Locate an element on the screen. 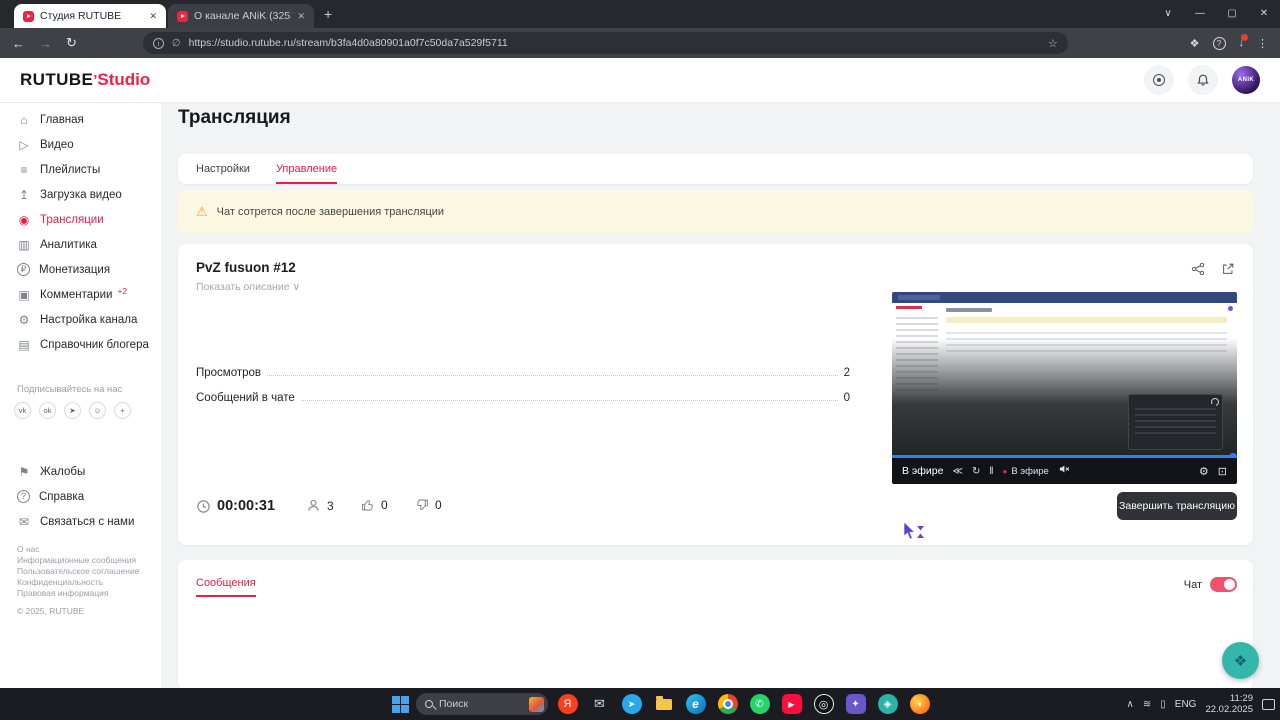 The image size is (1280, 720). dotted-leader is located at coordinates (552, 375).